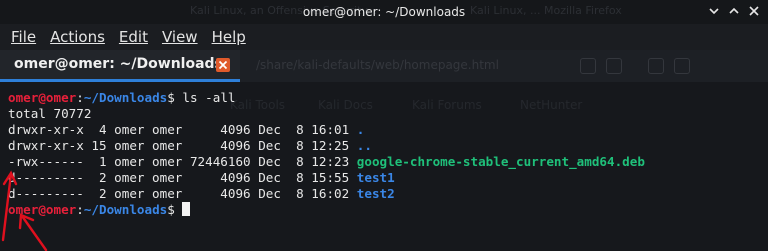  I want to click on file-meta: d--------- 2 omer omer 4096 Dec 8 15:55, so click(182, 177).